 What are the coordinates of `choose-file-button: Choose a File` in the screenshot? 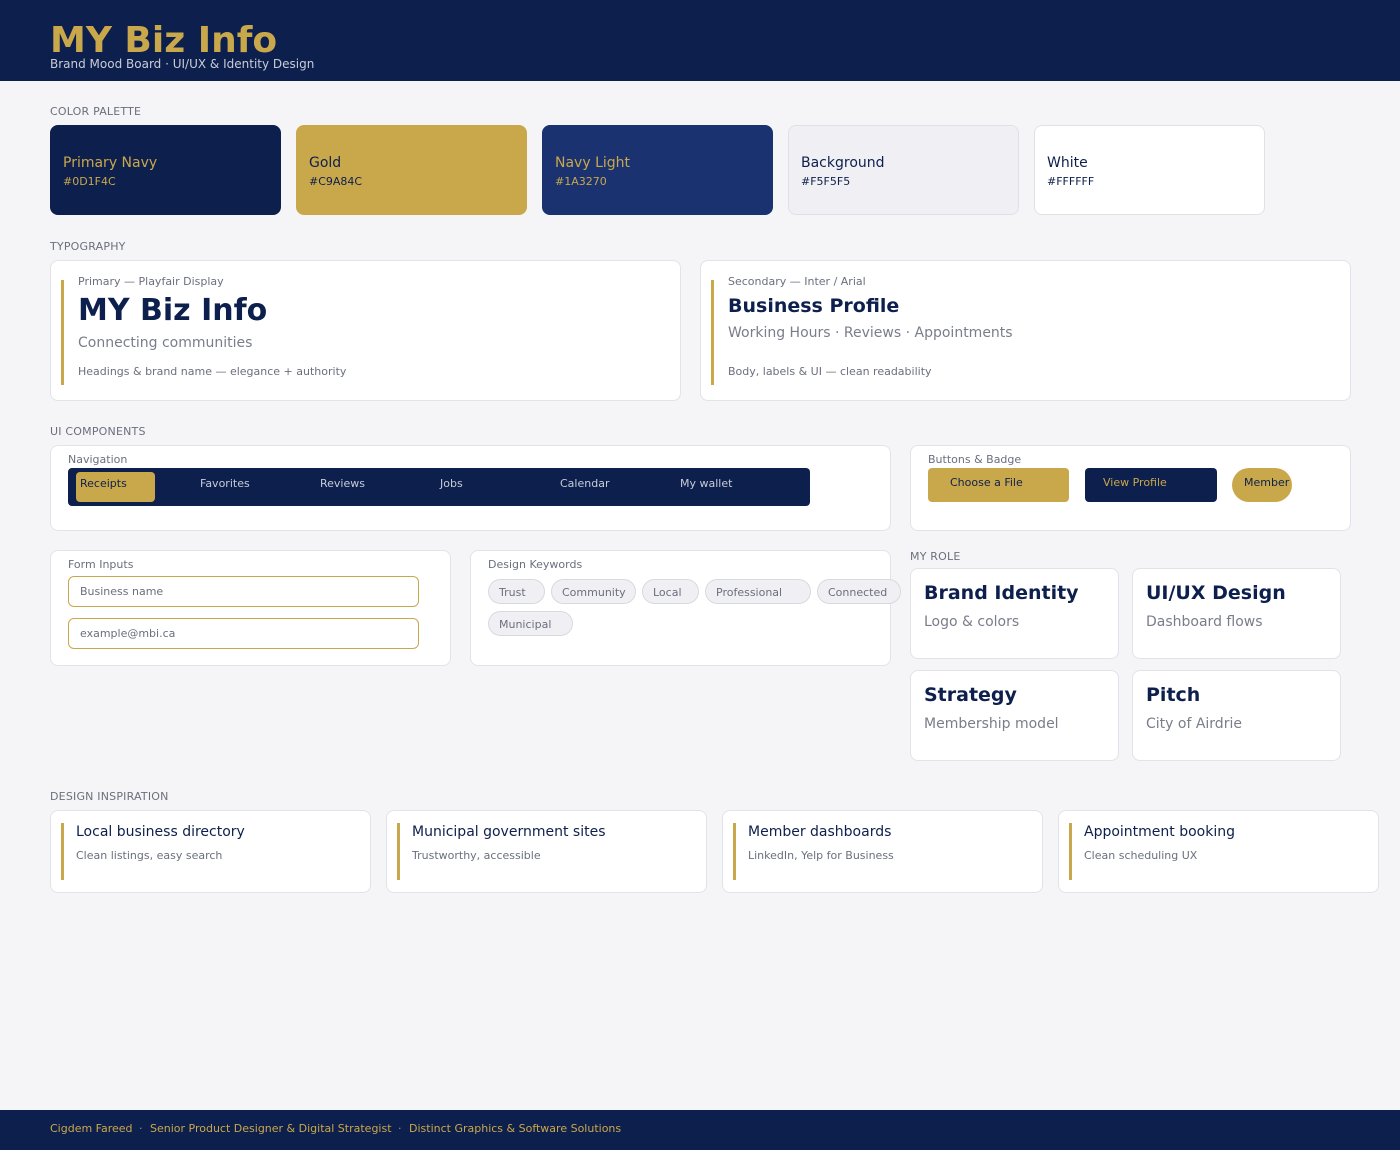 It's located at (998, 485).